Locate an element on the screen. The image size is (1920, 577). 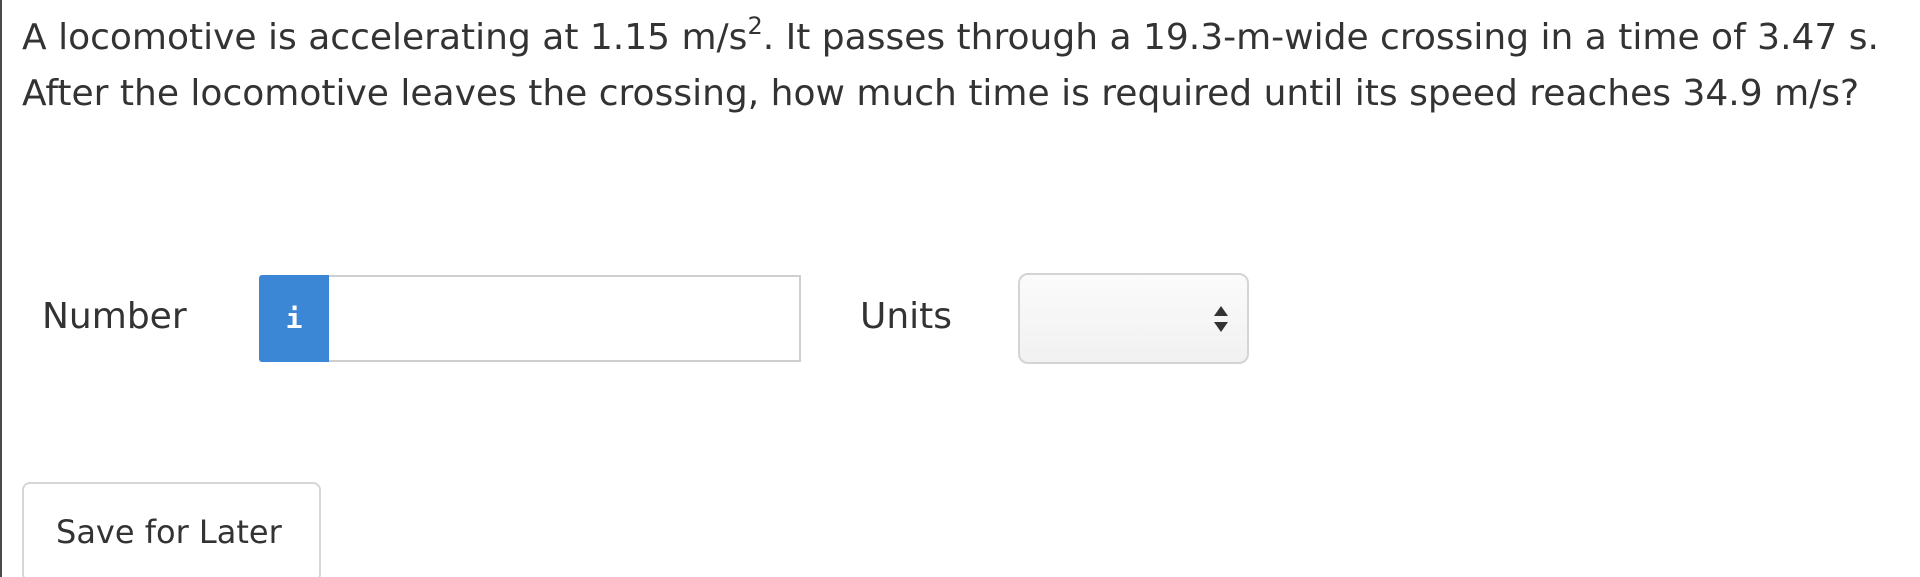
units-label: Units is located at coordinates (906, 316).